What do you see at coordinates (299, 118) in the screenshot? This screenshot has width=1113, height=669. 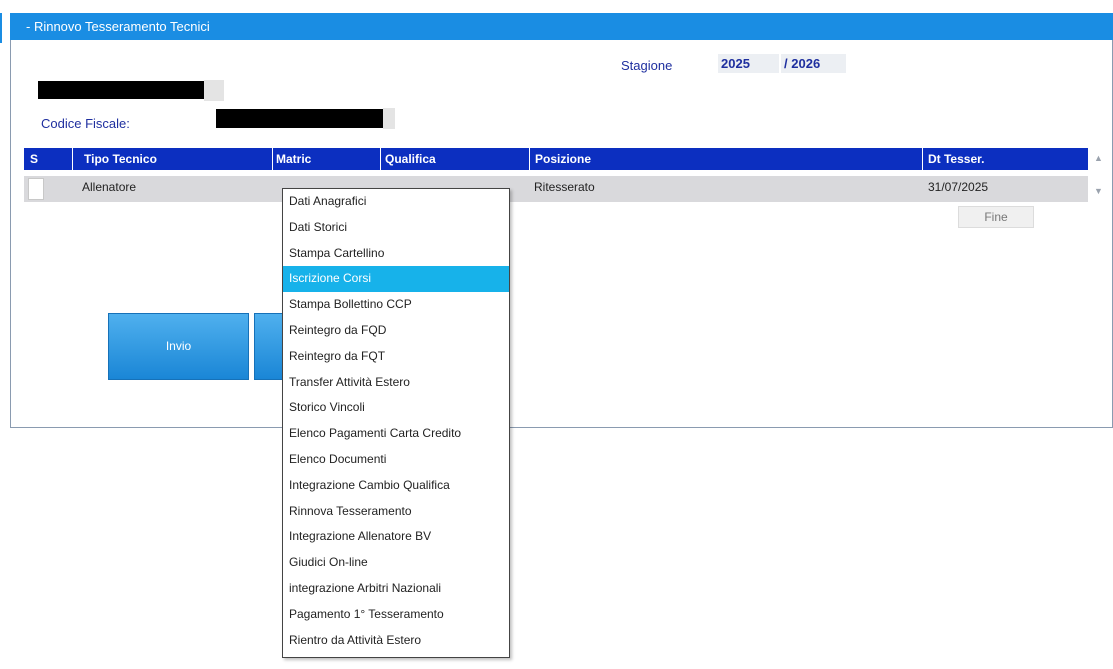 I see `redacted-codice-fiscale` at bounding box center [299, 118].